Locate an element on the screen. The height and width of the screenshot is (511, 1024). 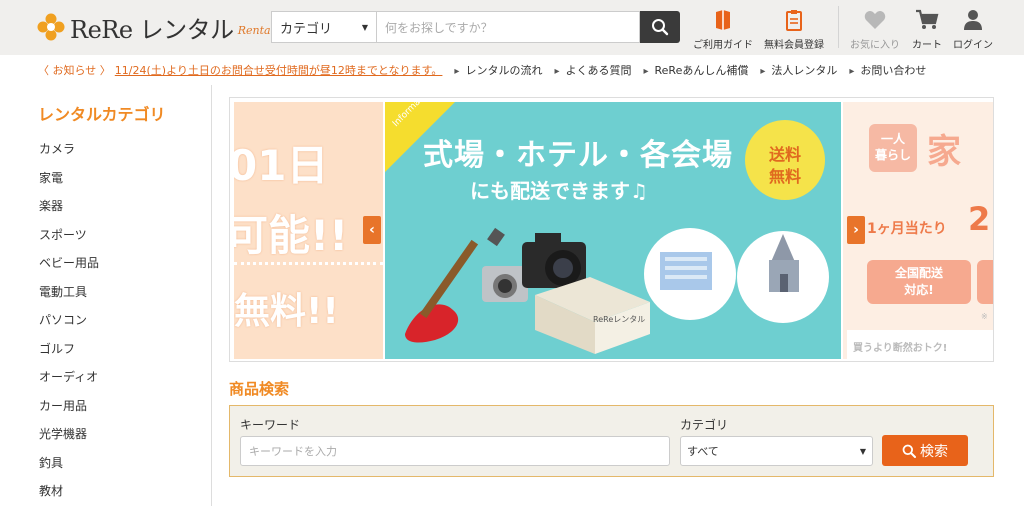
nav-link-corporate: 法人レンタル is located at coordinates (798, 70).